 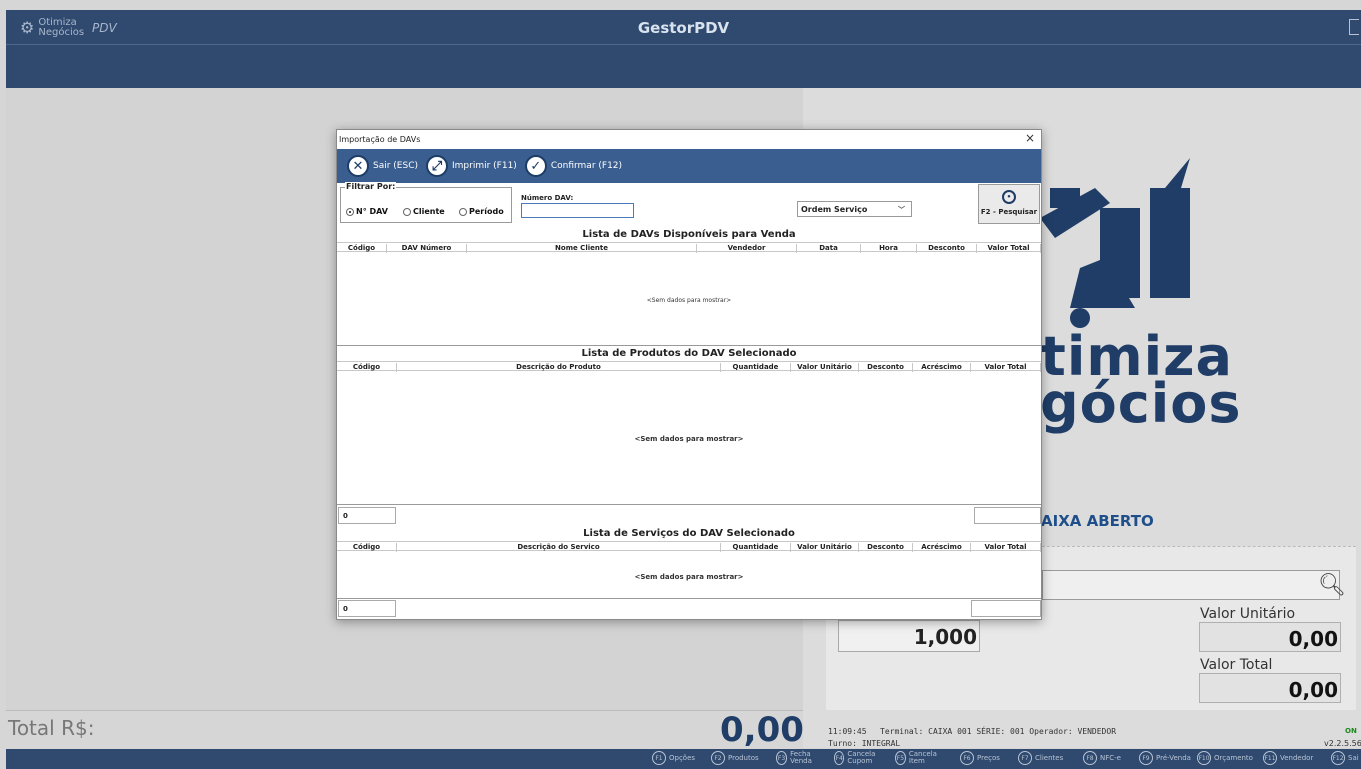 I want to click on version-label: v2.2.5.56, so click(x=1342, y=743).